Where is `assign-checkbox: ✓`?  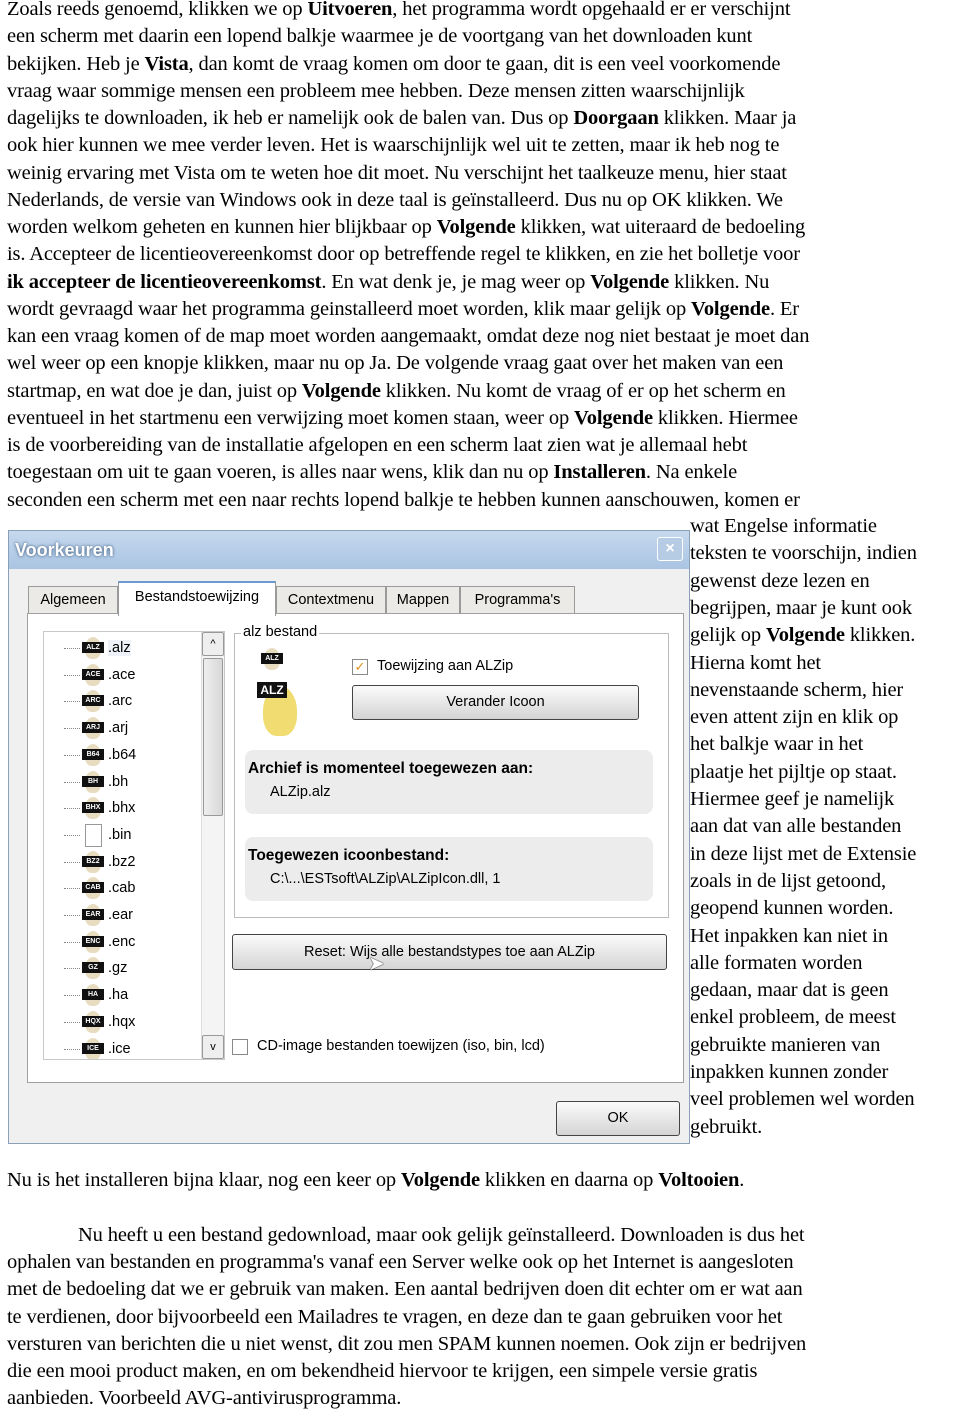 assign-checkbox: ✓ is located at coordinates (360, 667).